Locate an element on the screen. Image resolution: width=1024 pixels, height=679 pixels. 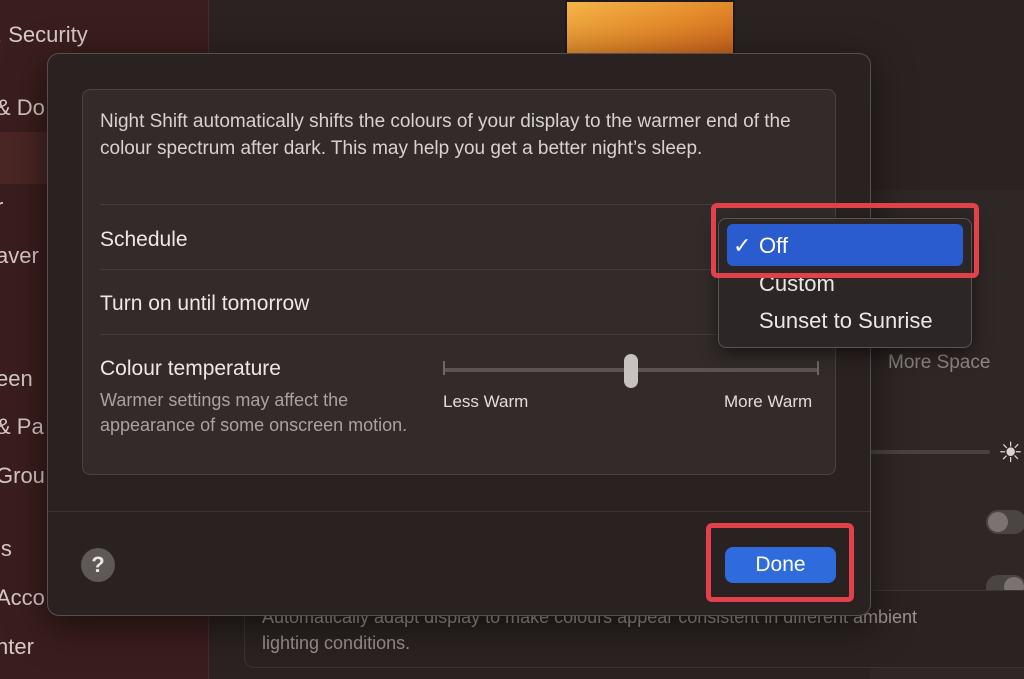
colour-temperature-slider-knob is located at coordinates (631, 371).